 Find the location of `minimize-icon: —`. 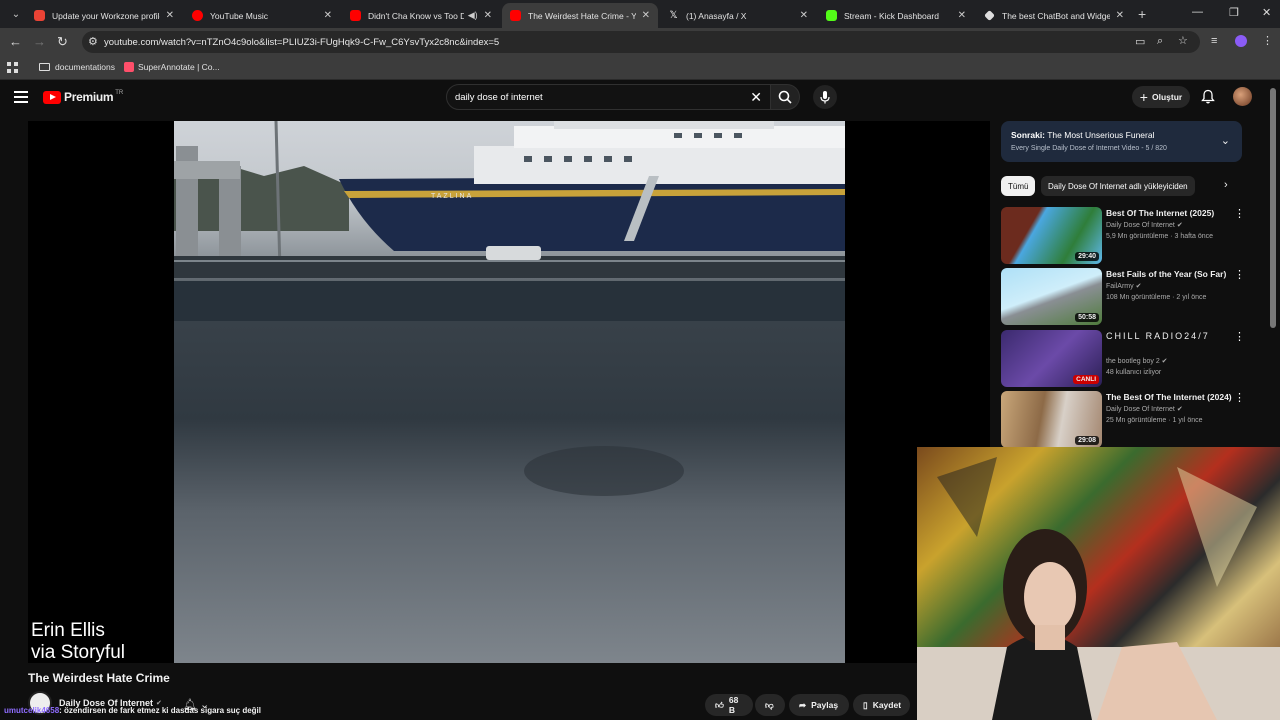

minimize-icon: — is located at coordinates (1197, 12).